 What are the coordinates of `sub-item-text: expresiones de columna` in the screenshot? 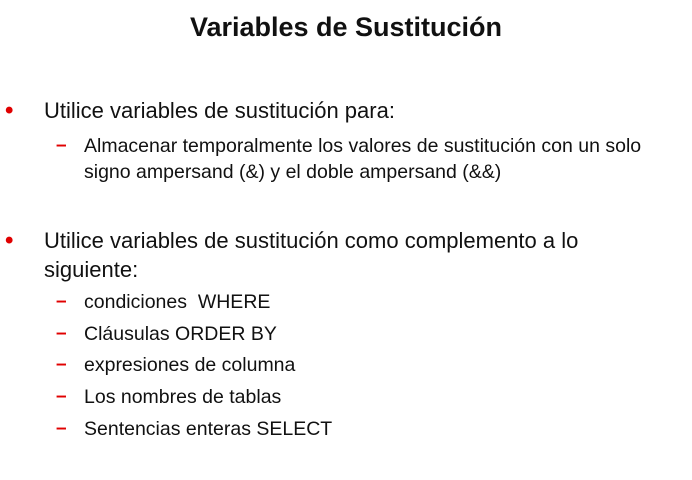 It's located at (190, 365).